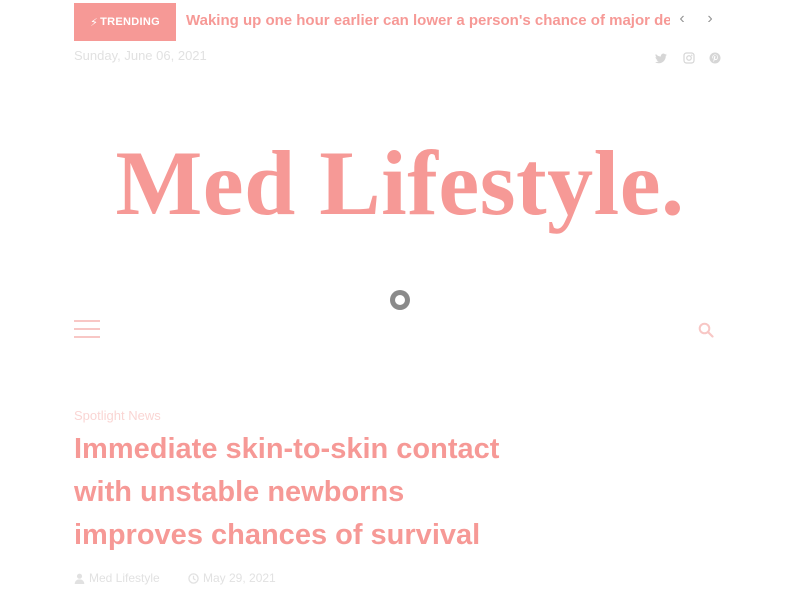 The width and height of the screenshot is (800, 600). I want to click on article-date: May 29, 2021, so click(232, 578).